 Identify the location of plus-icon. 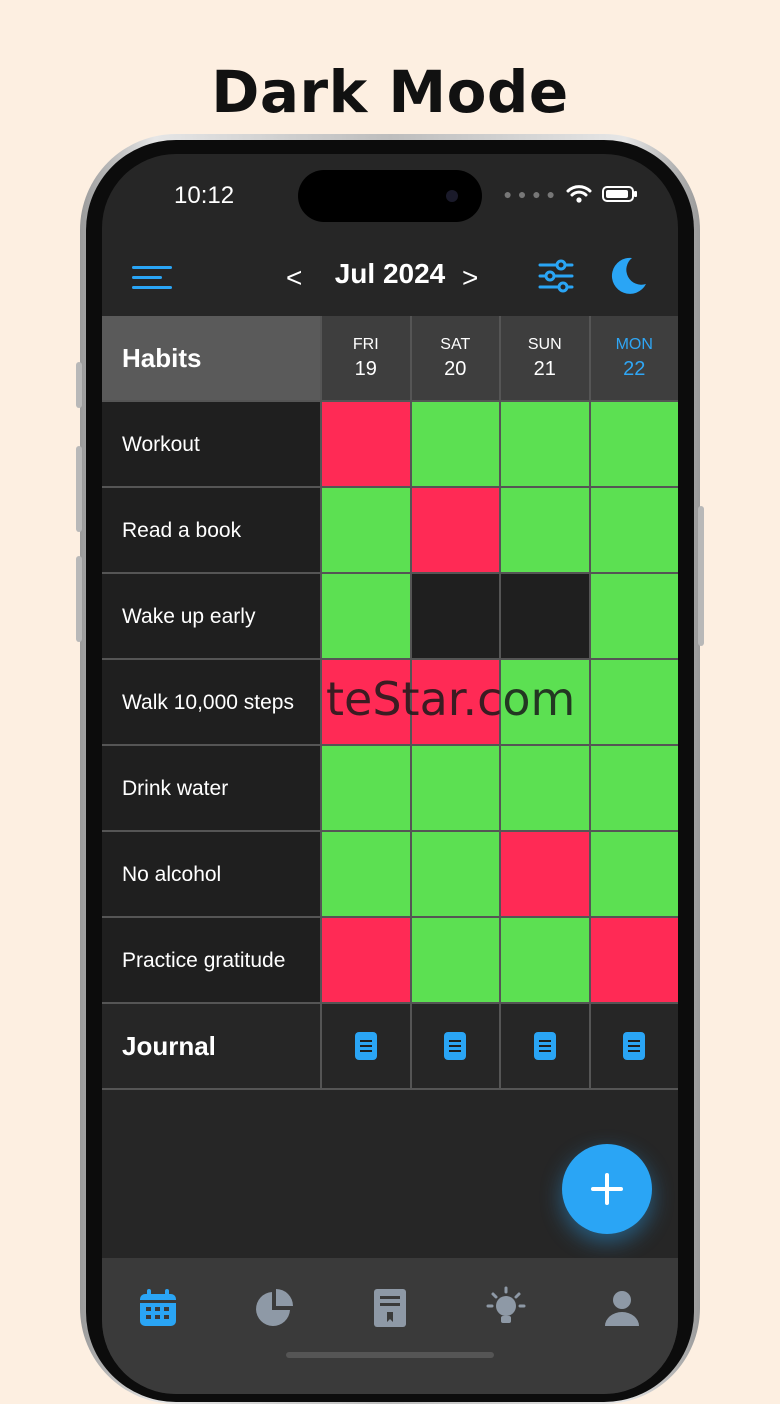
(607, 1189).